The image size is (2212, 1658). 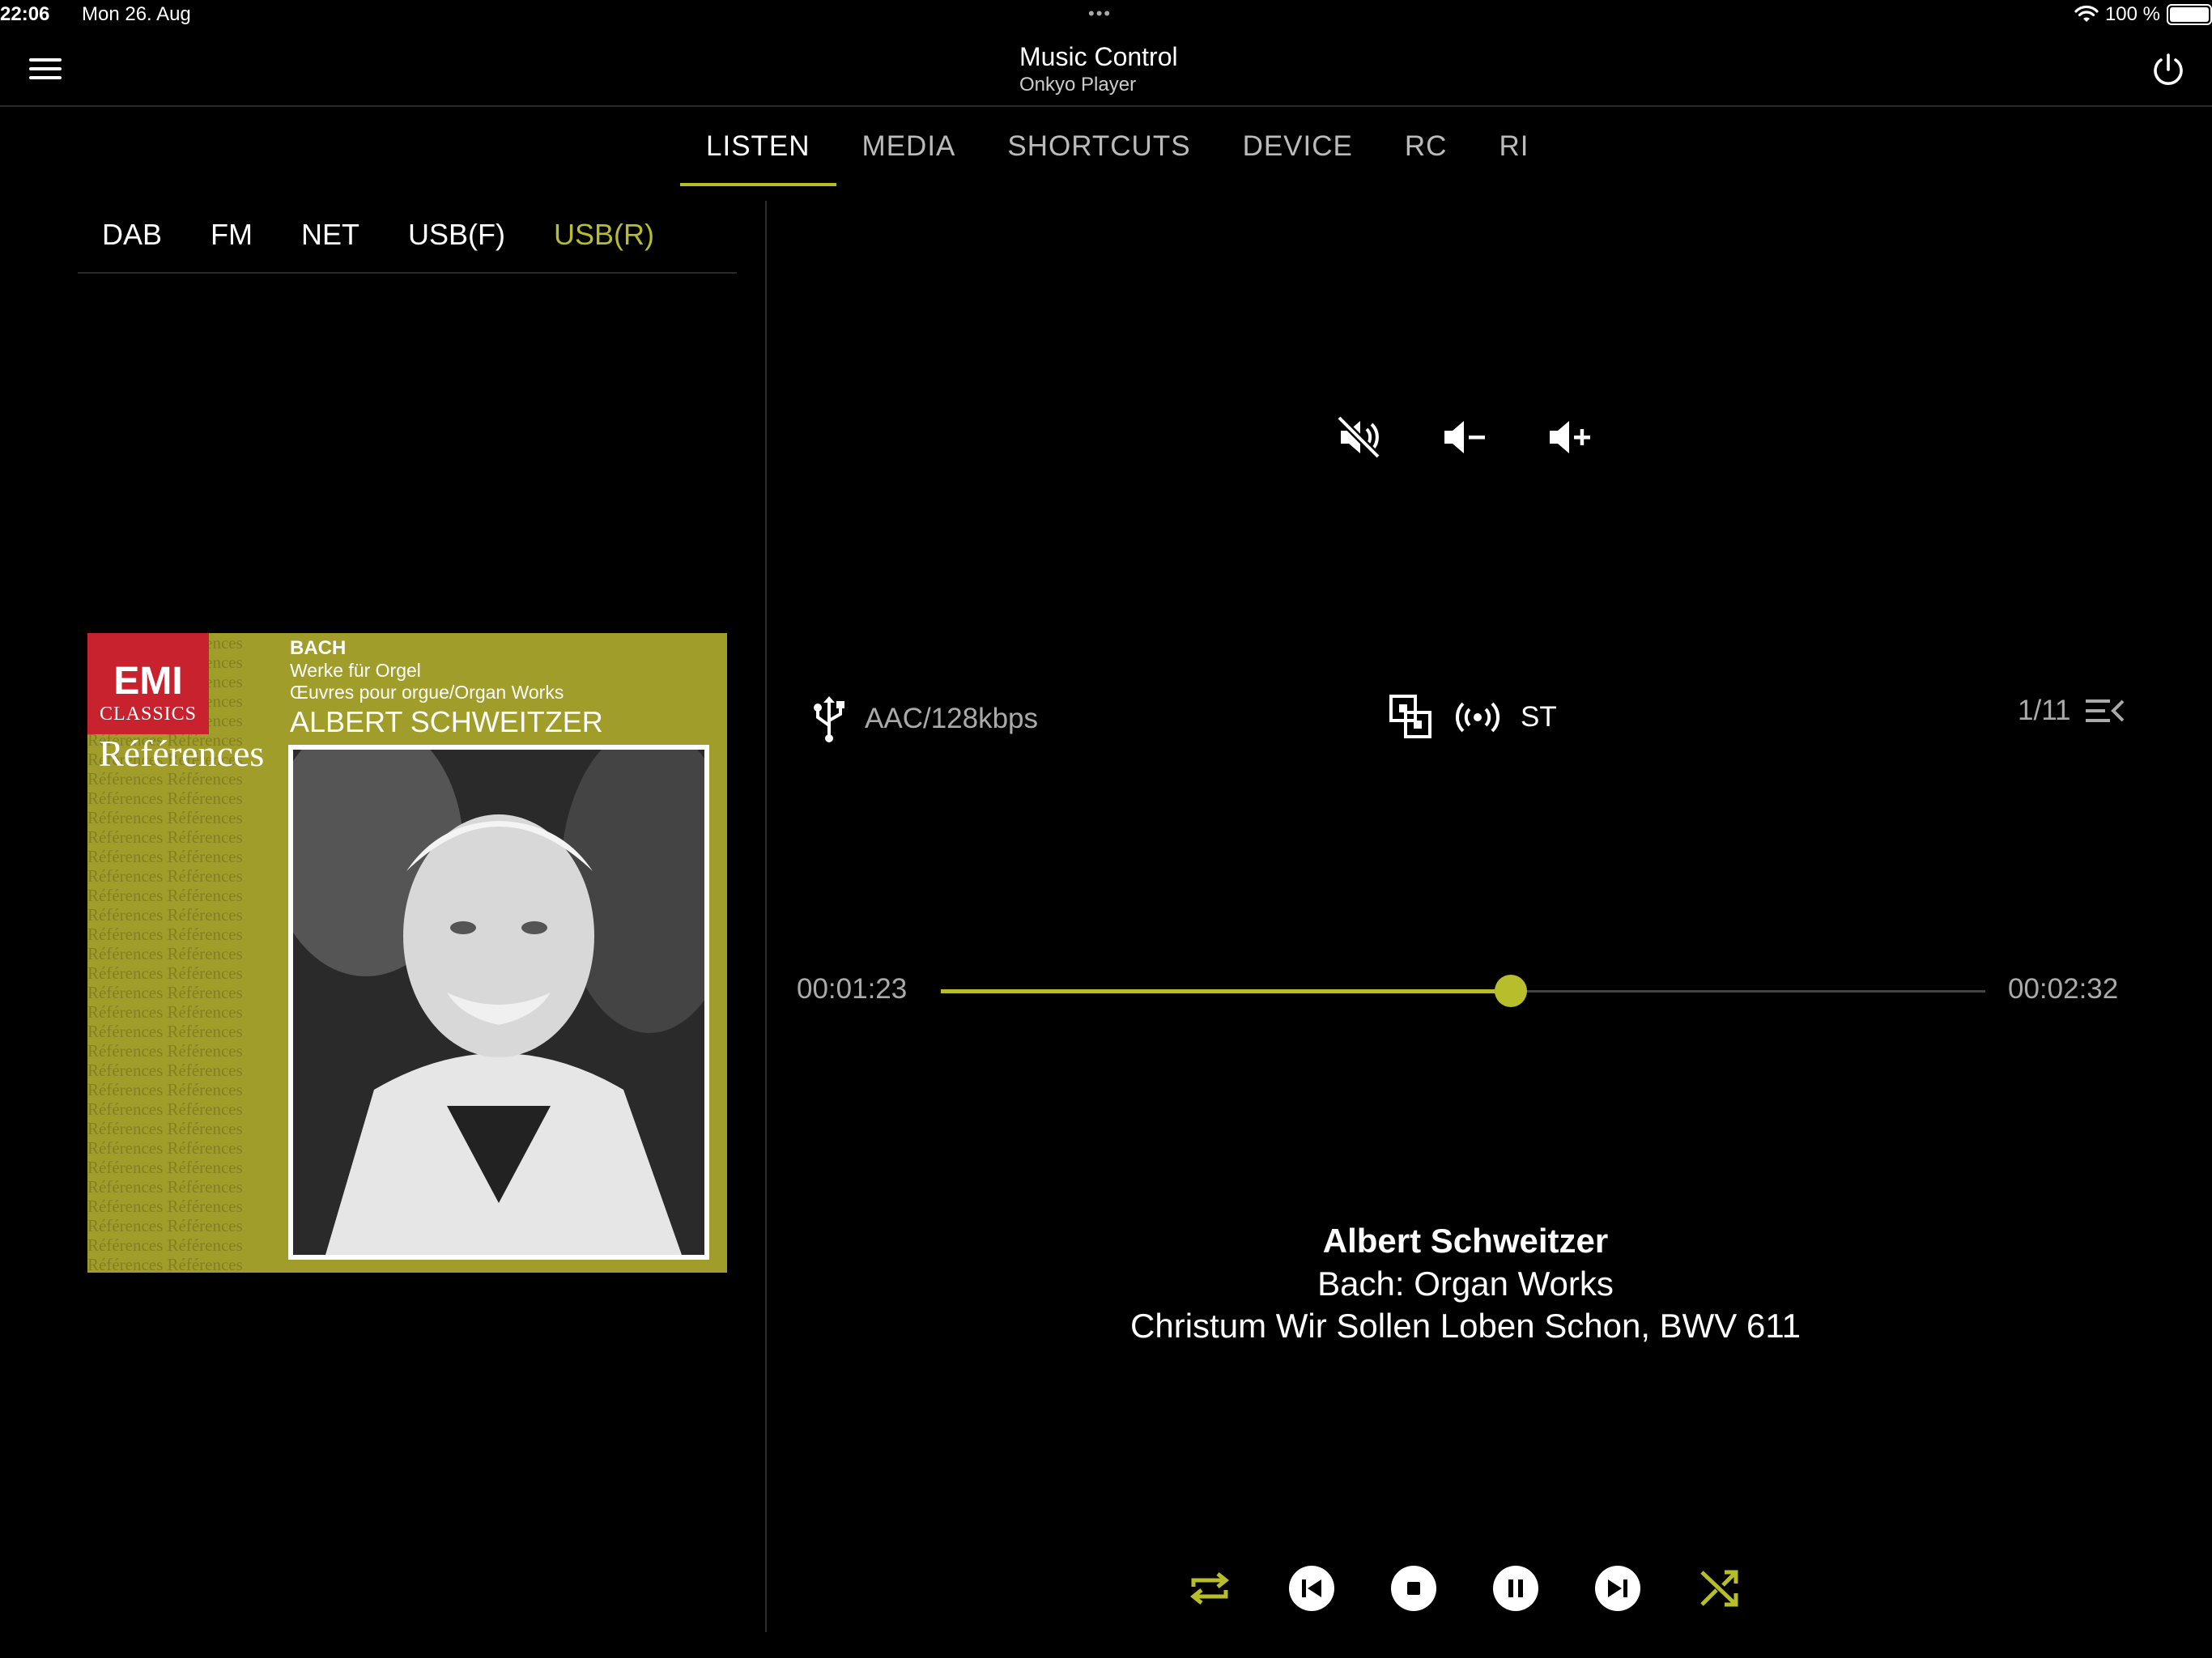 What do you see at coordinates (148, 683) in the screenshot?
I see `emi-logo: EMI CLASSICS` at bounding box center [148, 683].